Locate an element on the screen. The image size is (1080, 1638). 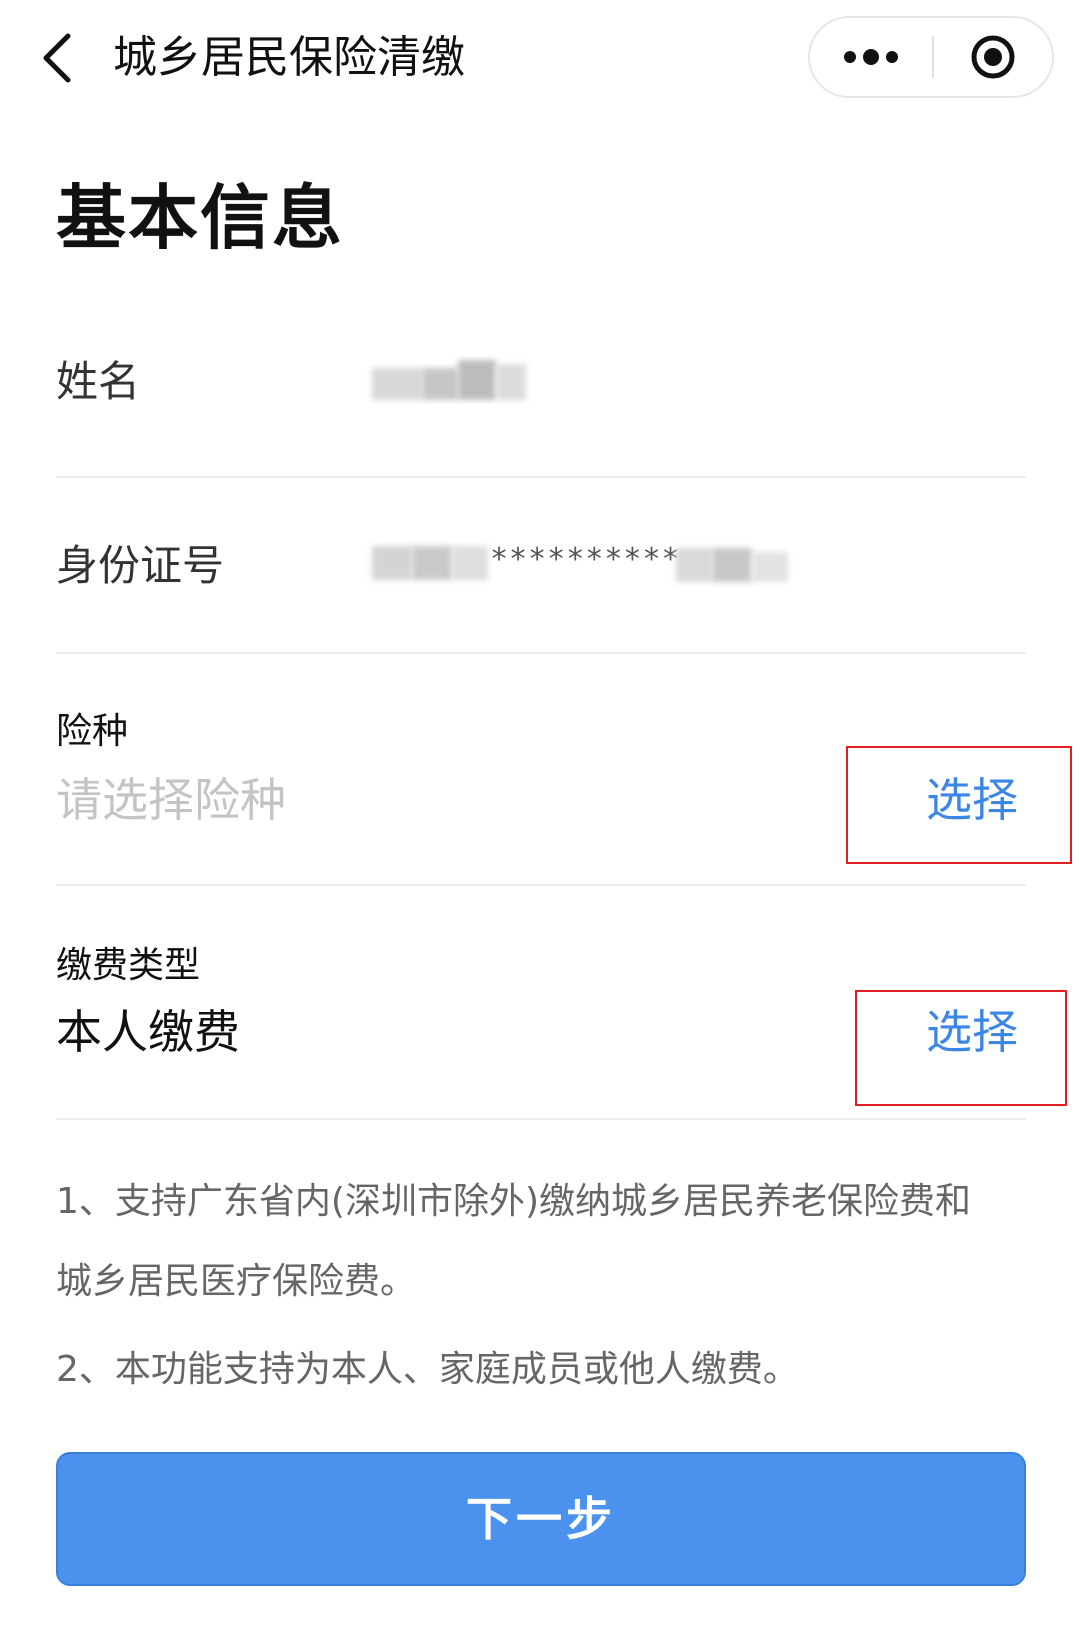
note-item: 1、支持广东省内(深圳市除外)缴纳城乡居民养老保险费和城乡居民医疗保险费。 is located at coordinates (513, 1241).